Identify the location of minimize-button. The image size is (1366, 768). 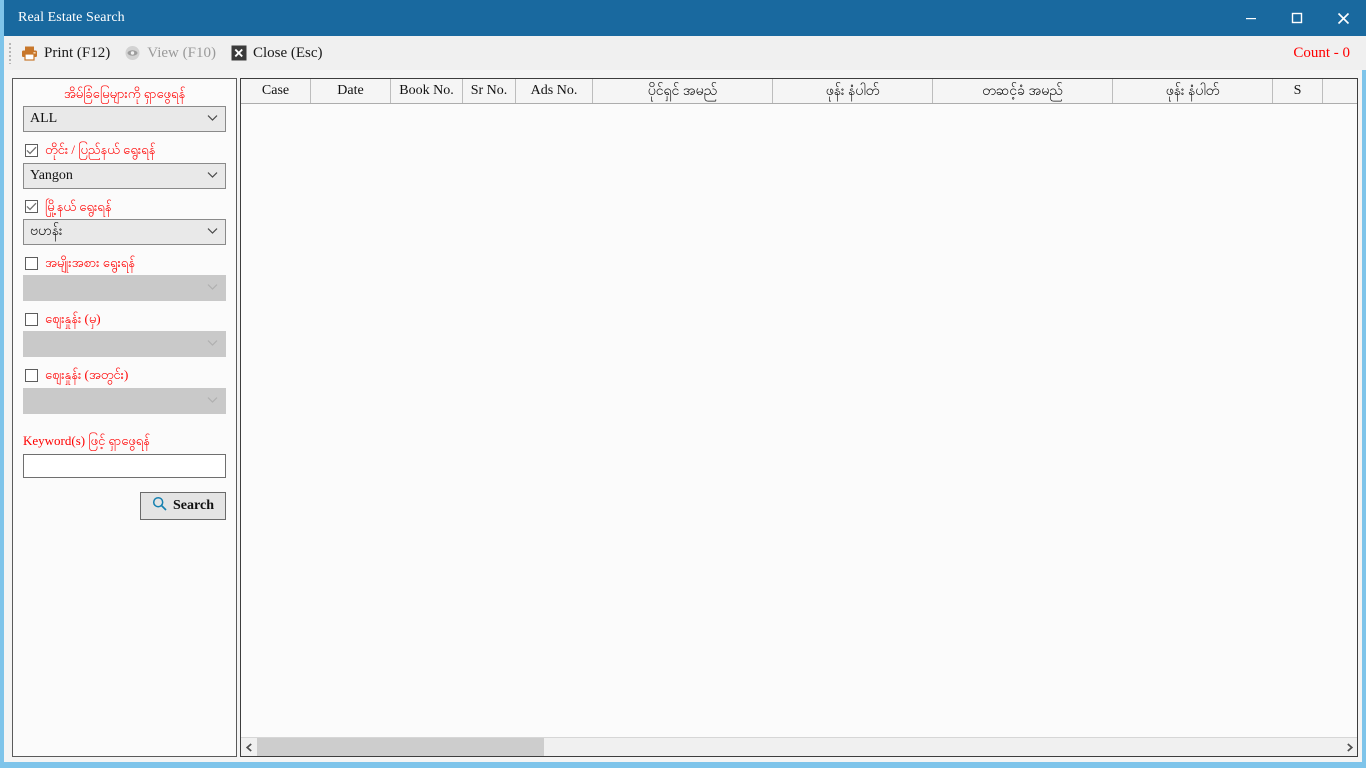
(1251, 18).